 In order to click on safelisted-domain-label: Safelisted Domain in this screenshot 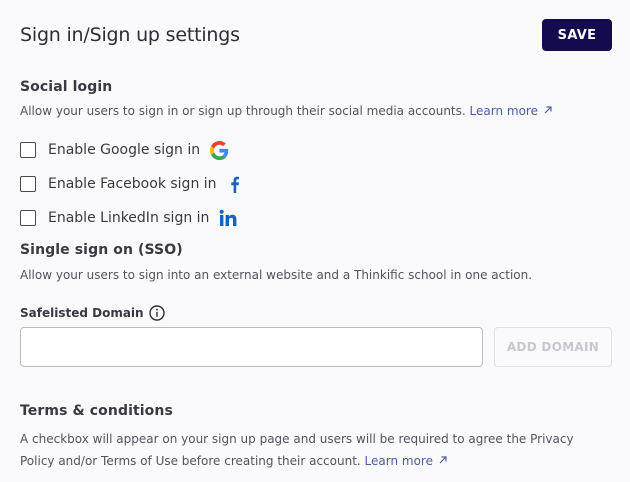, I will do `click(92, 313)`.